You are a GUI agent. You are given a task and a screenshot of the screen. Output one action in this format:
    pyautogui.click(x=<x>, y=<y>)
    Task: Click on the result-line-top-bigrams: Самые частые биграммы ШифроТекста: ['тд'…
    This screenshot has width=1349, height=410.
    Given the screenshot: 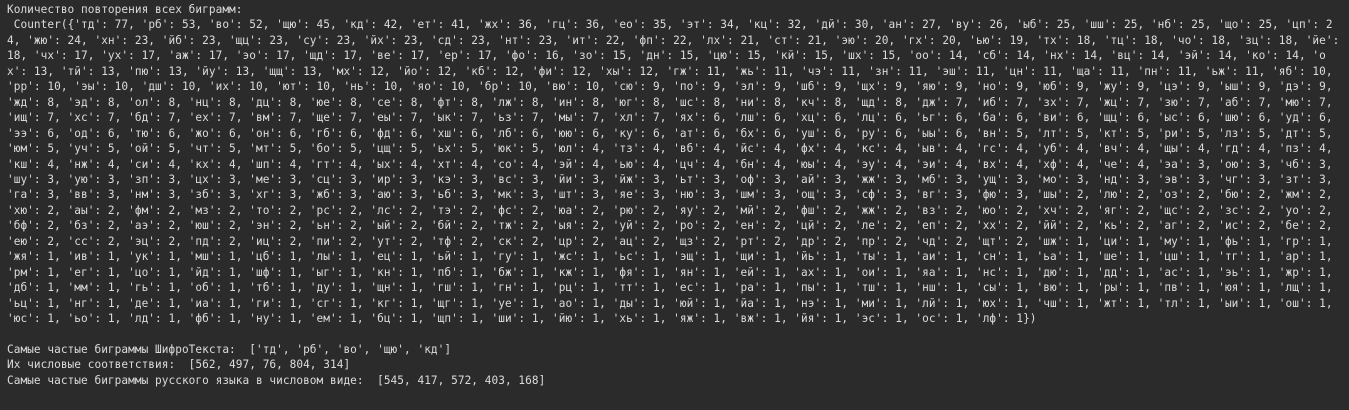 What is the action you would take?
    pyautogui.click(x=229, y=349)
    